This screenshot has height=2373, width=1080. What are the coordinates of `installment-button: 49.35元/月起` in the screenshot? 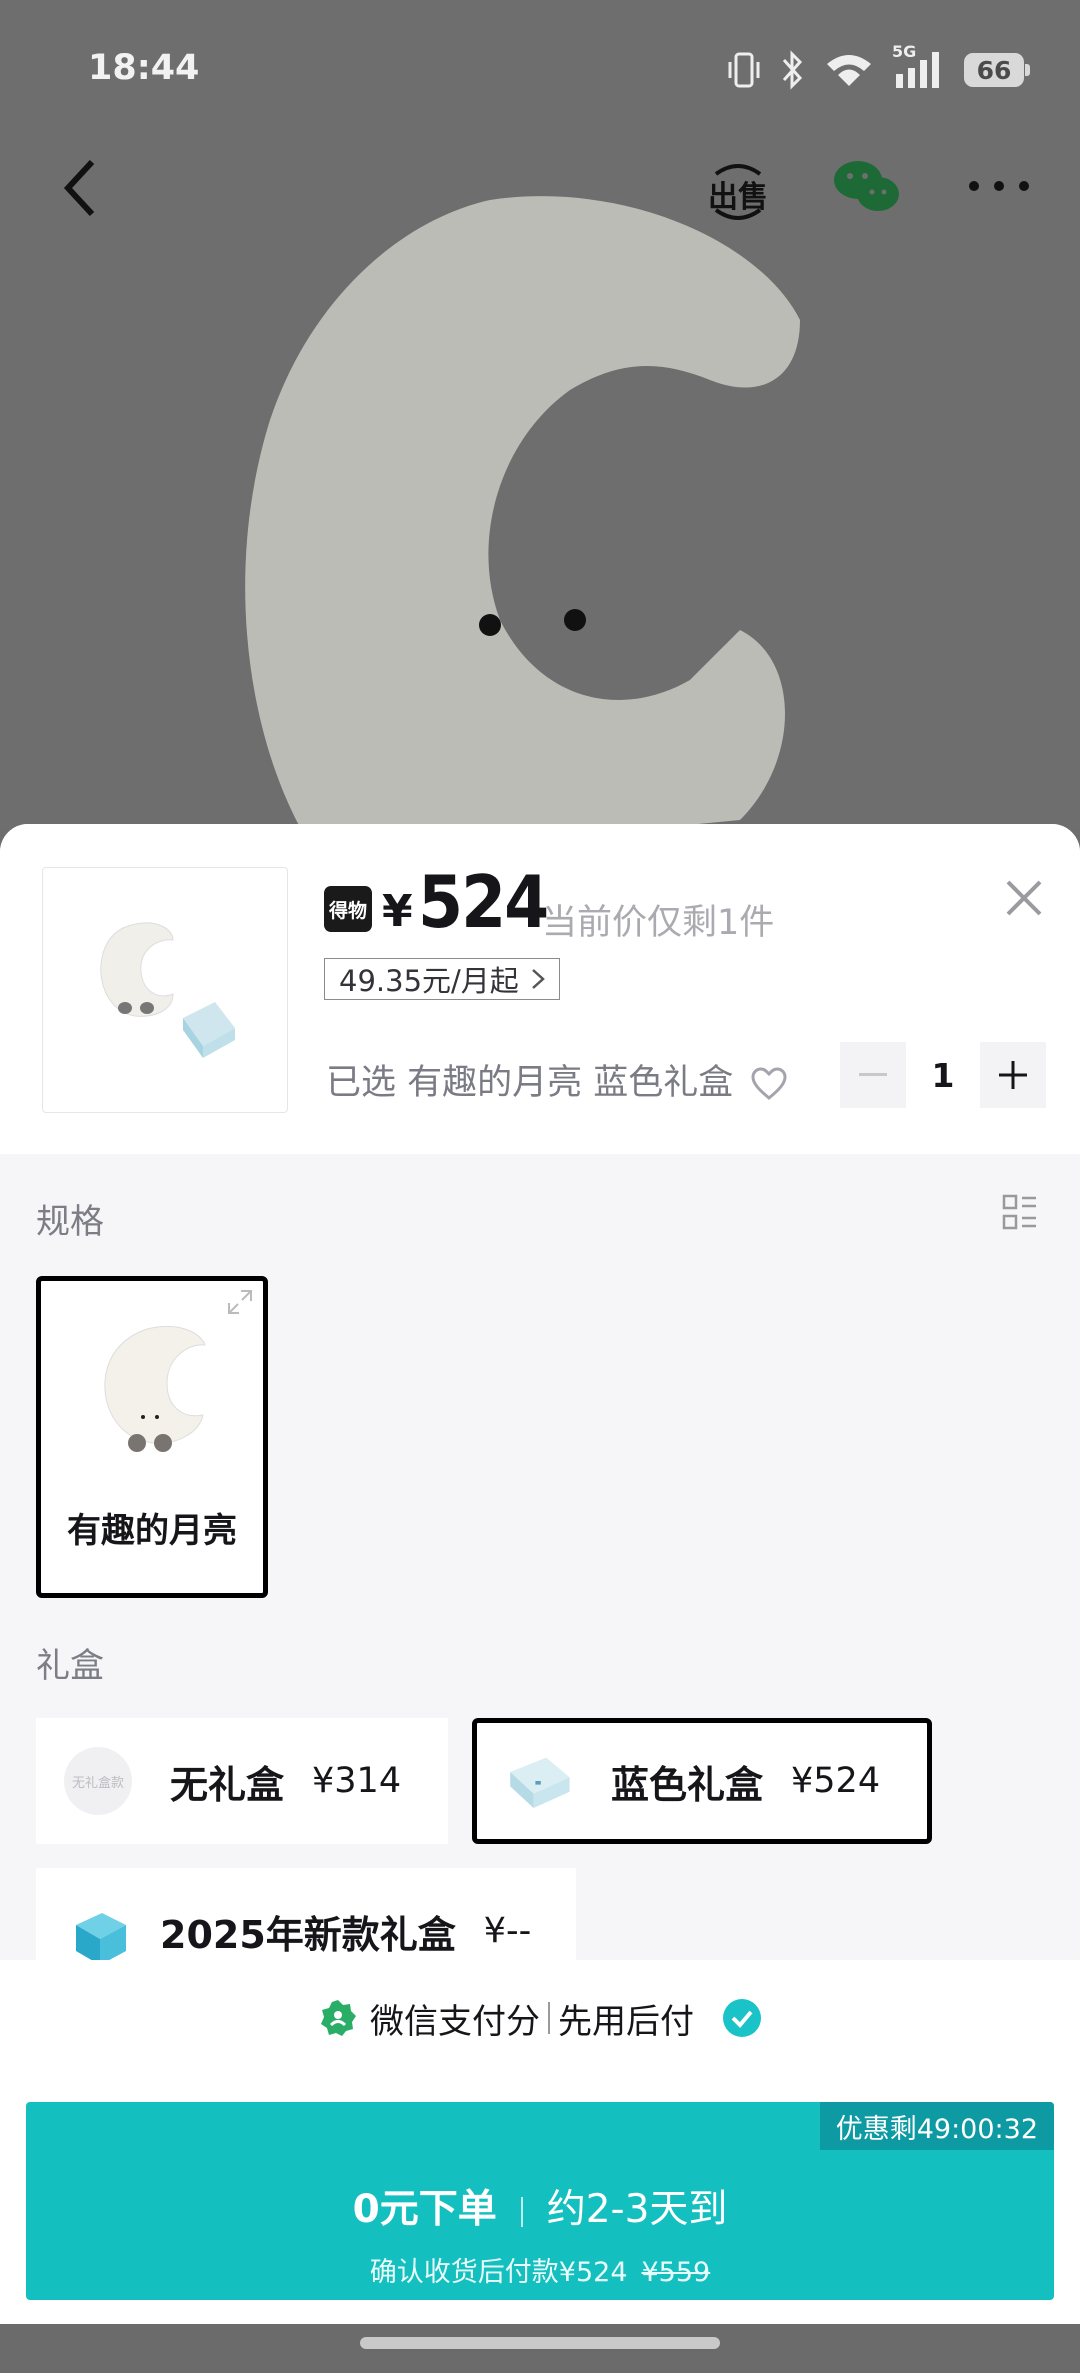 It's located at (442, 979).